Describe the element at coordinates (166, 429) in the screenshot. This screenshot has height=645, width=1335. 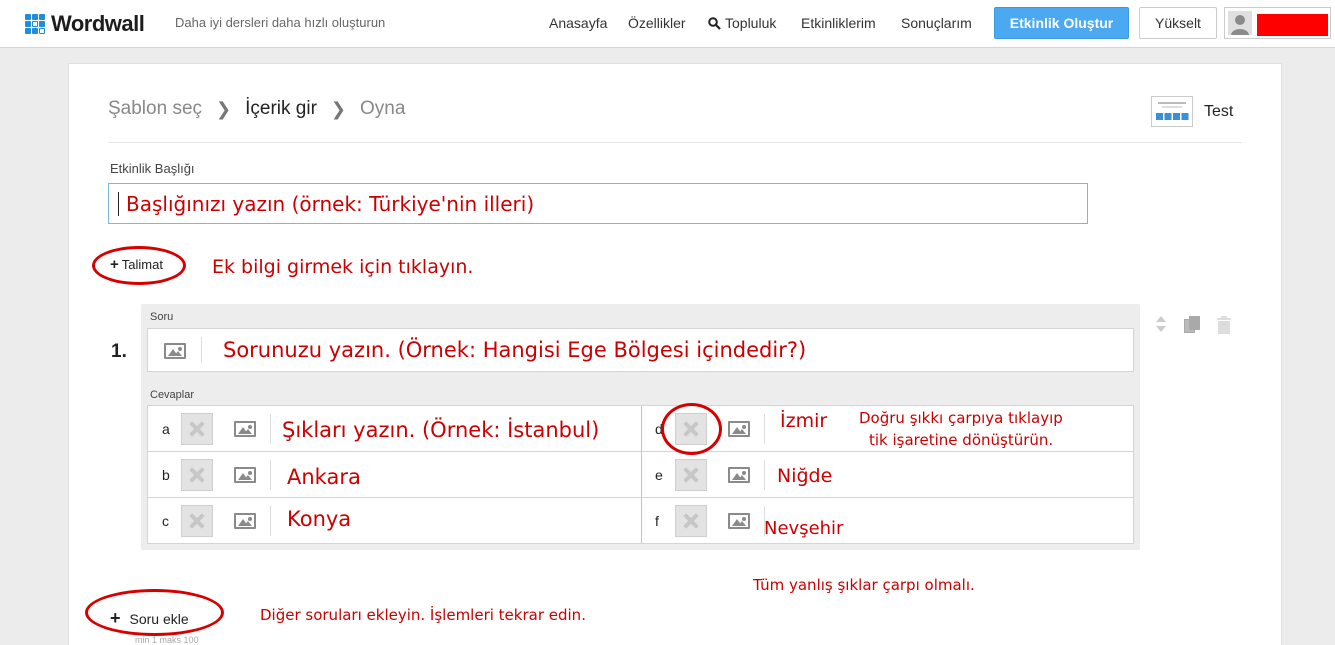
I see `answer-letter-a: a` at that location.